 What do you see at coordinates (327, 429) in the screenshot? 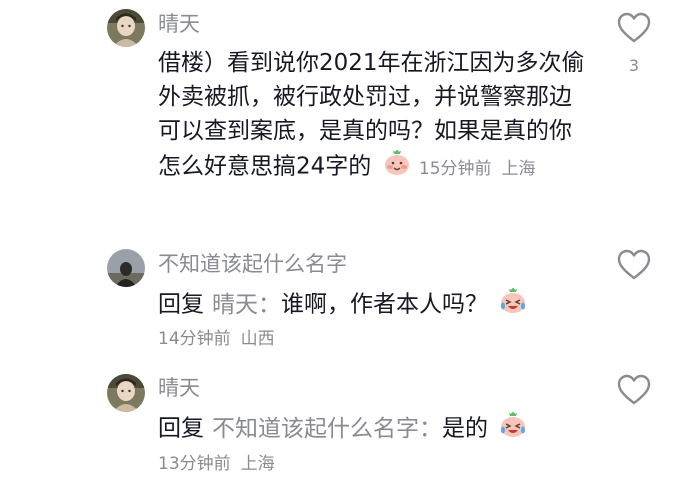
I see `reply-target-username: 不知道该起什么名字：` at bounding box center [327, 429].